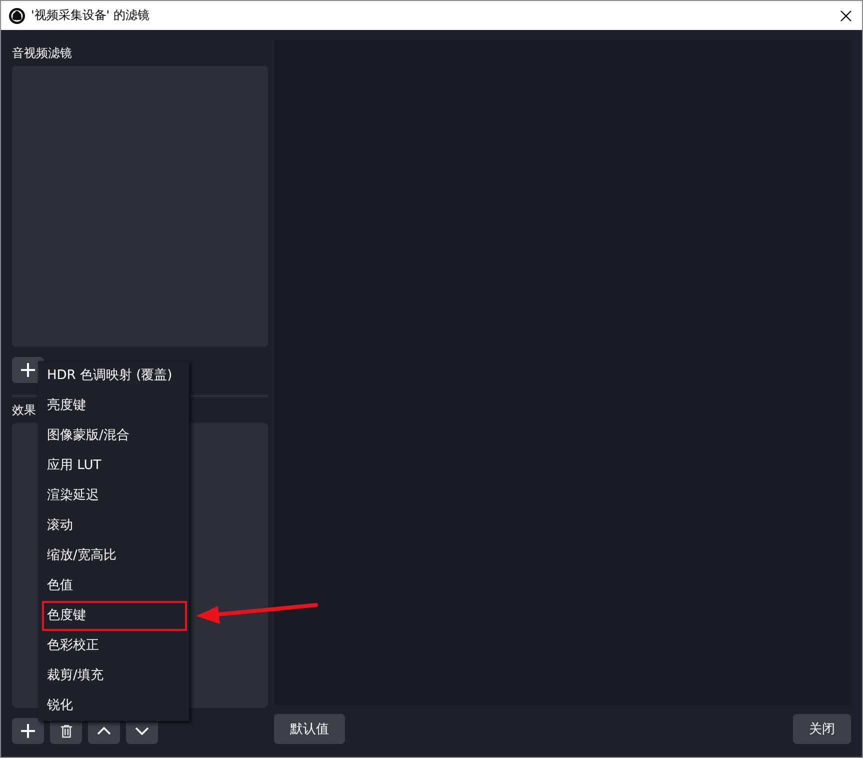  What do you see at coordinates (113, 376) in the screenshot?
I see `menu-item: HDR 色调映射 (覆盖)` at bounding box center [113, 376].